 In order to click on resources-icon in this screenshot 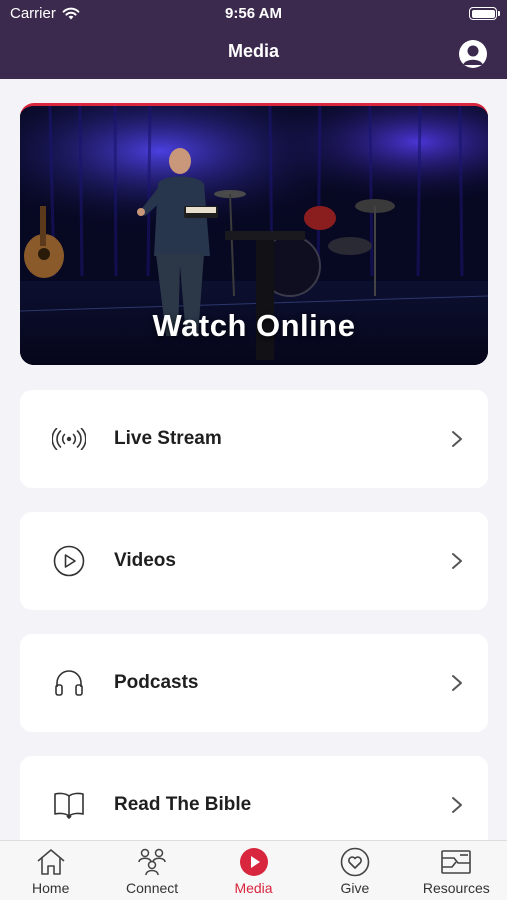, I will do `click(456, 862)`.